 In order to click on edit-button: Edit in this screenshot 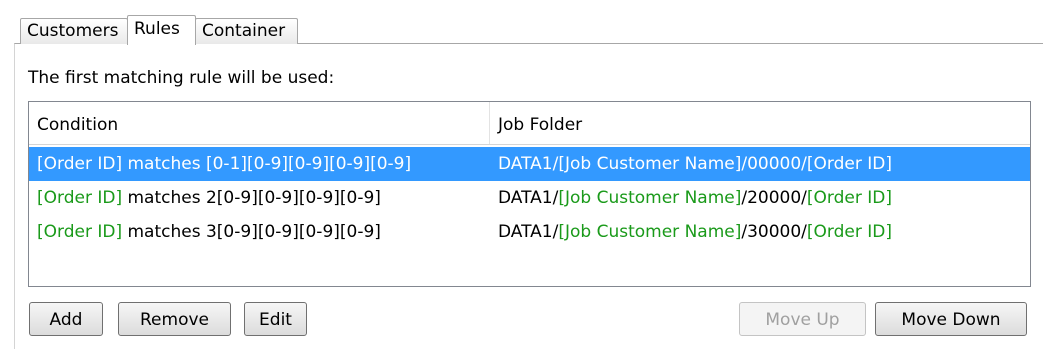, I will do `click(275, 319)`.